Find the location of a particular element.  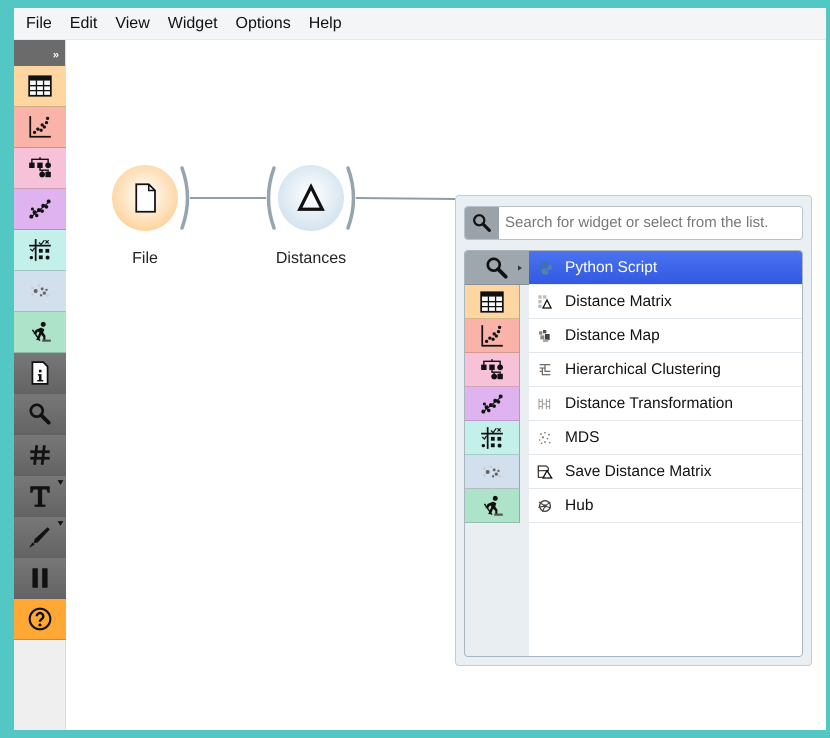

search-field: Search for widget or select from the list. is located at coordinates (633, 223).